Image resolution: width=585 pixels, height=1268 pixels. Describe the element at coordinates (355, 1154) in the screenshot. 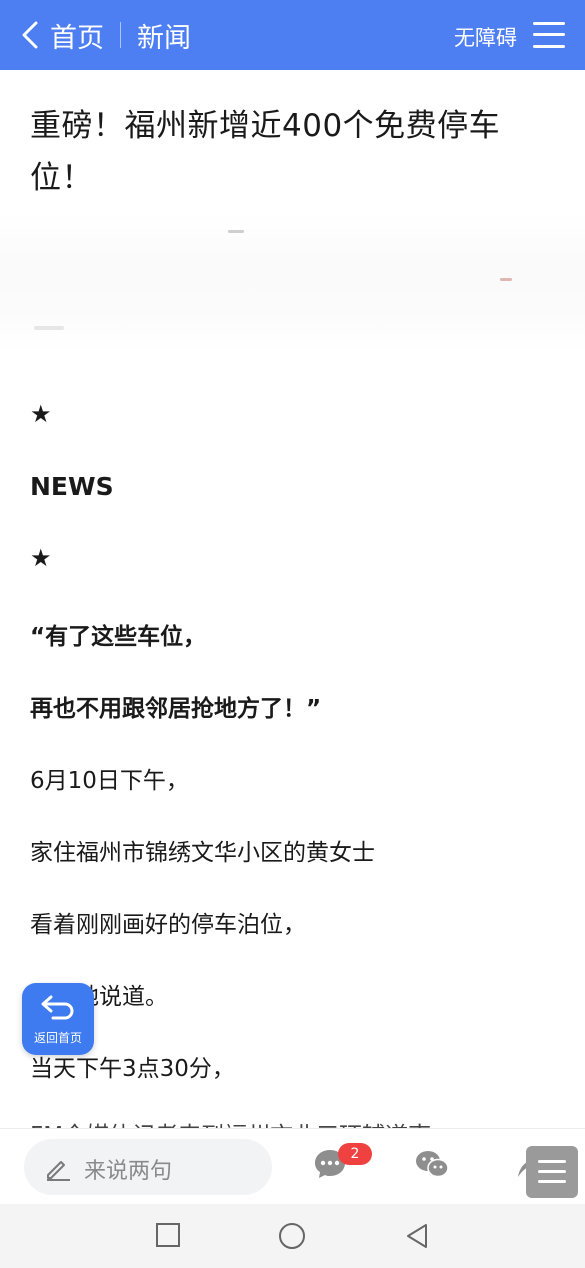

I see `comment-count-badge: 2` at that location.